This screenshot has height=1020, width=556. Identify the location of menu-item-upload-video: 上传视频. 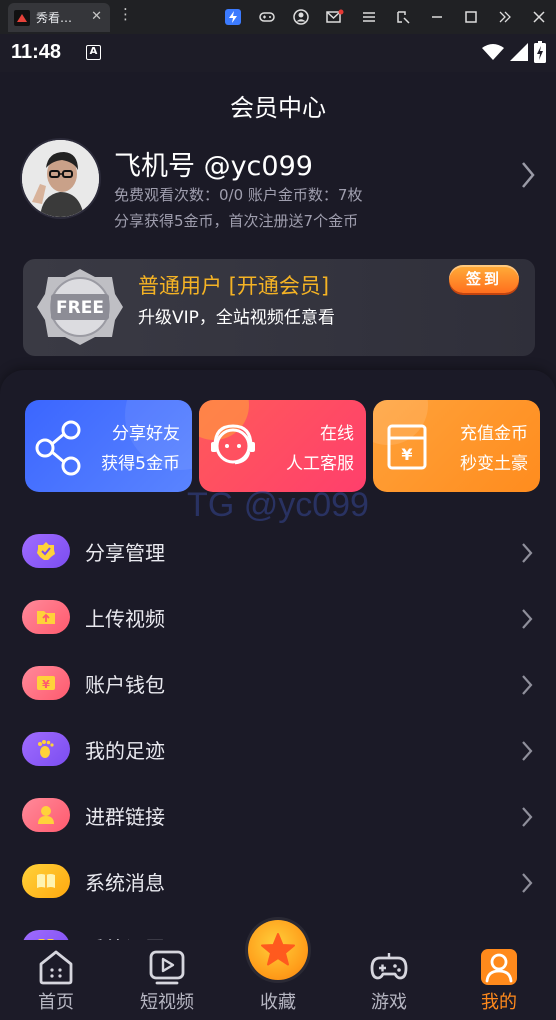
(278, 617).